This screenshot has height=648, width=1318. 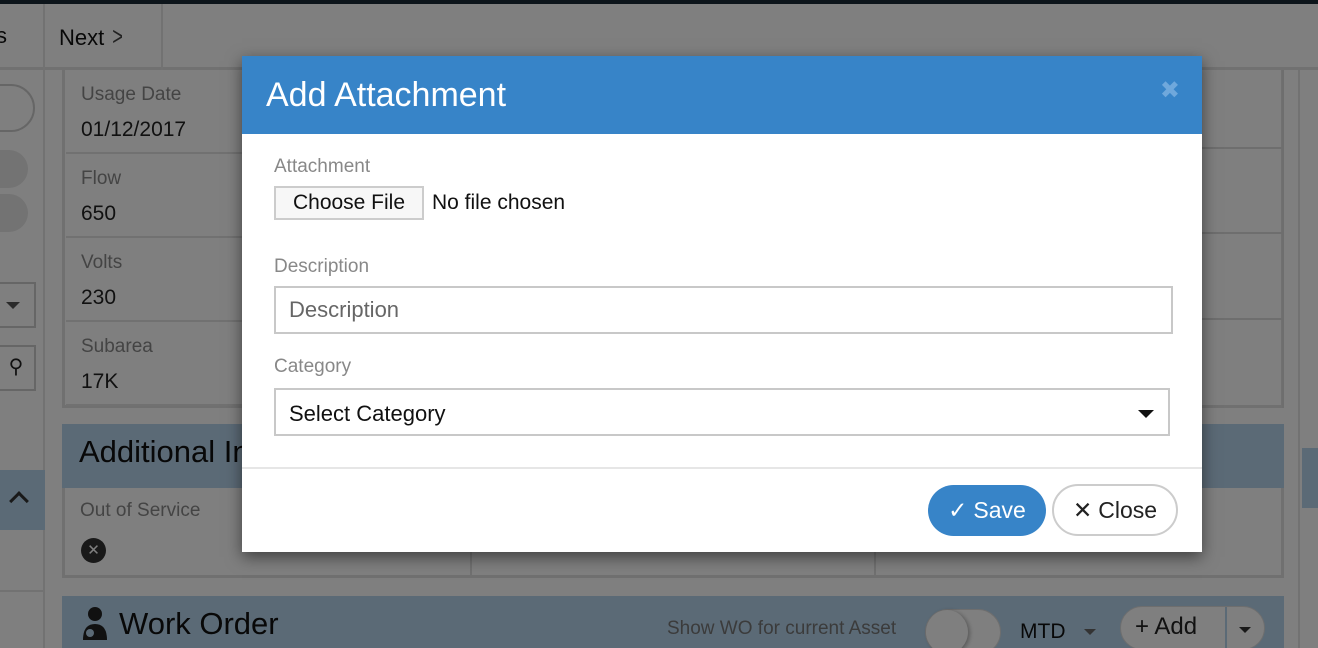 What do you see at coordinates (349, 203) in the screenshot?
I see `choose-file-button: Choose File` at bounding box center [349, 203].